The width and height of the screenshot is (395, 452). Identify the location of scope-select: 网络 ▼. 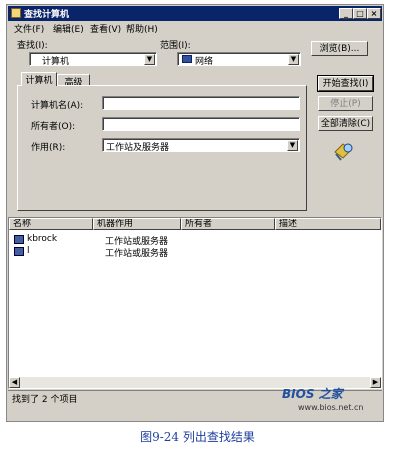
(239, 59).